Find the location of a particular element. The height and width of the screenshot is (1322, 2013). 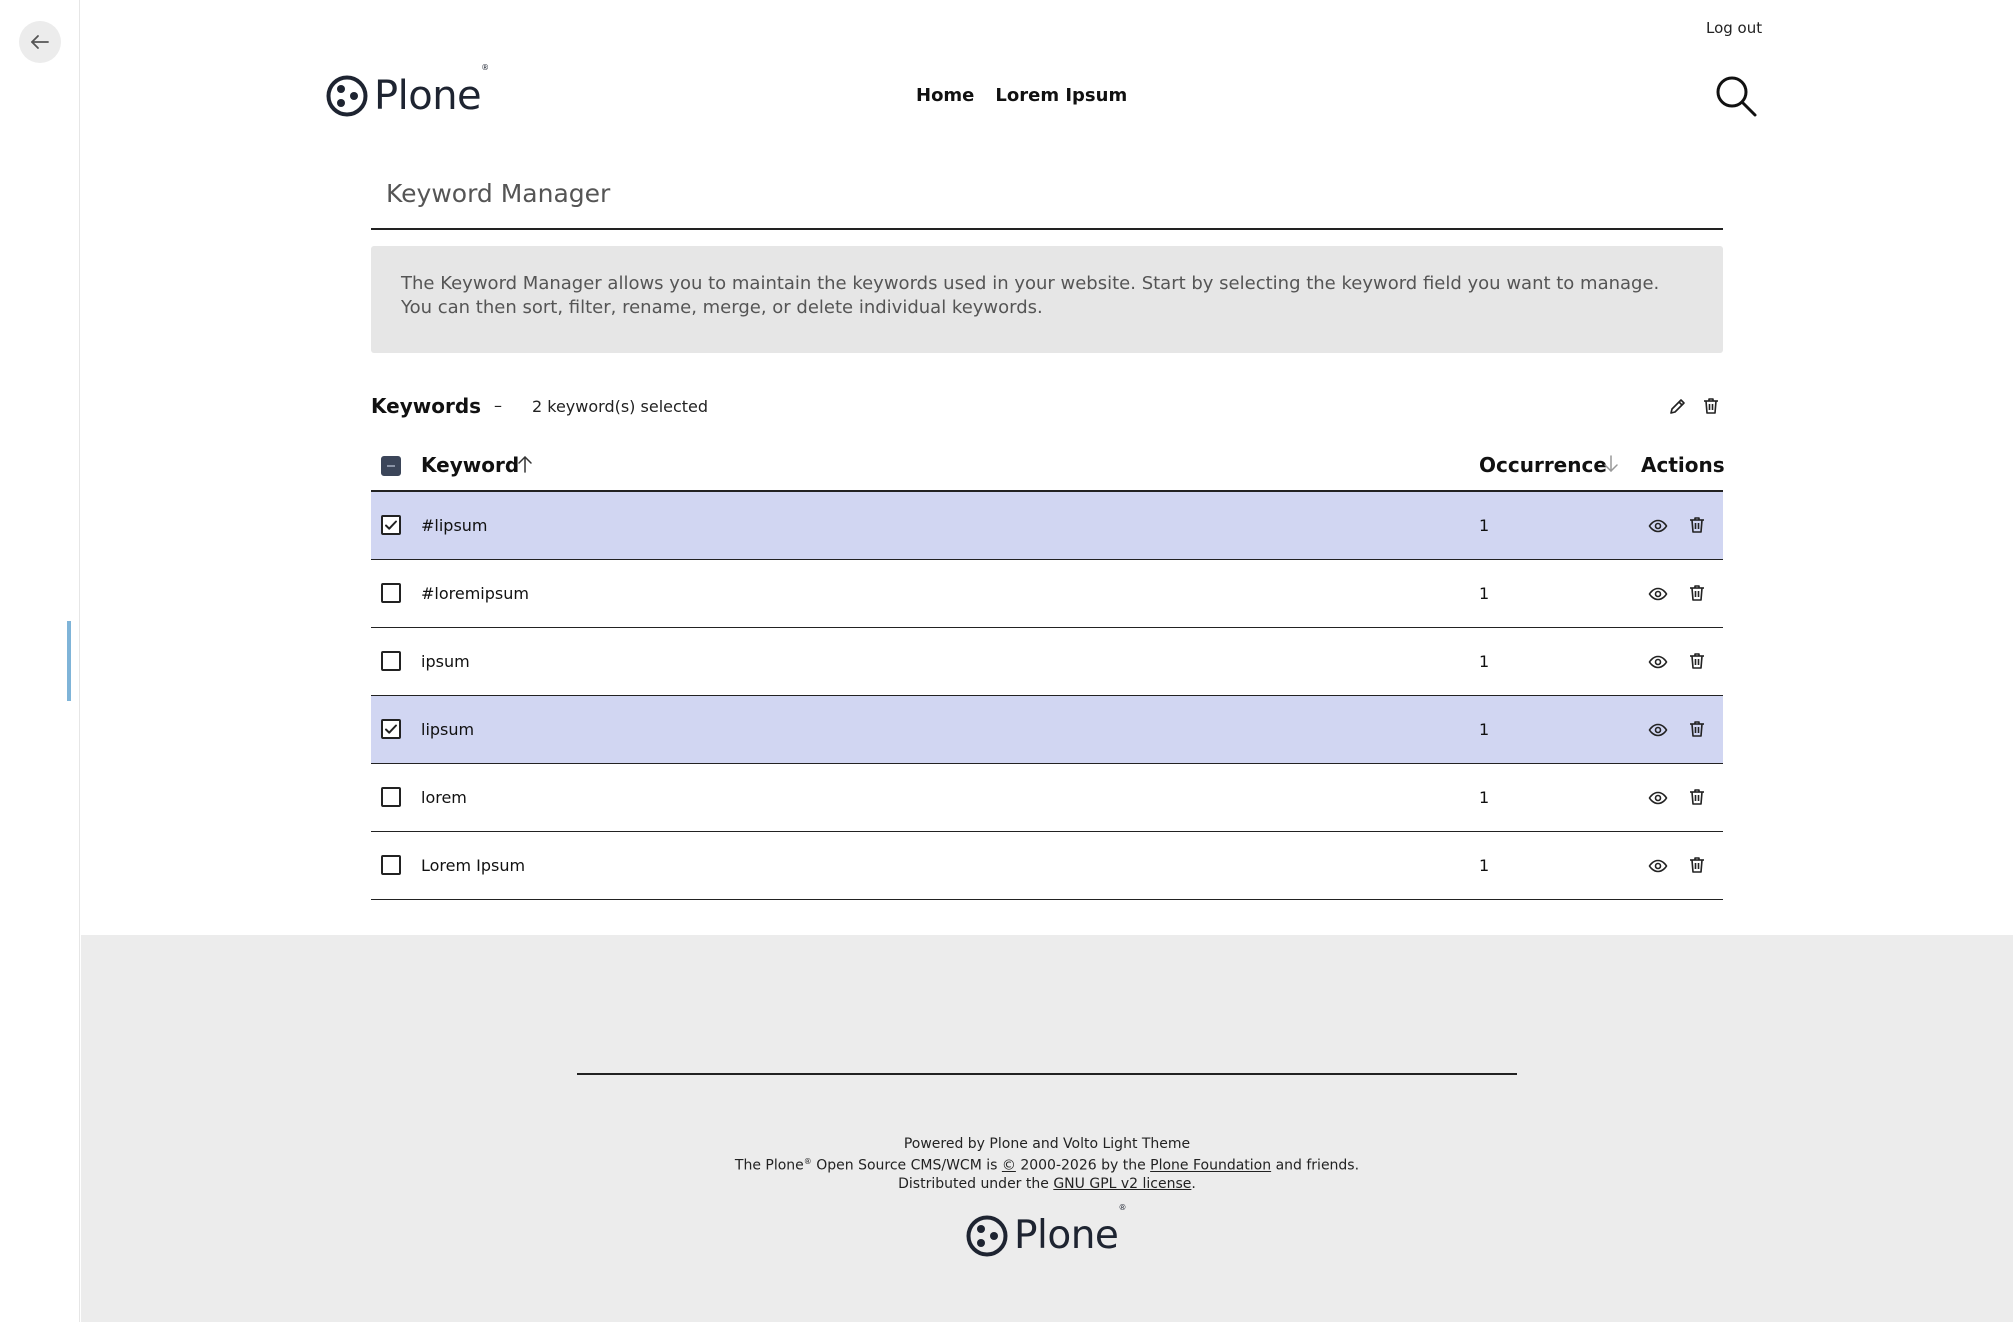

arrow-left-icon is located at coordinates (40, 42).